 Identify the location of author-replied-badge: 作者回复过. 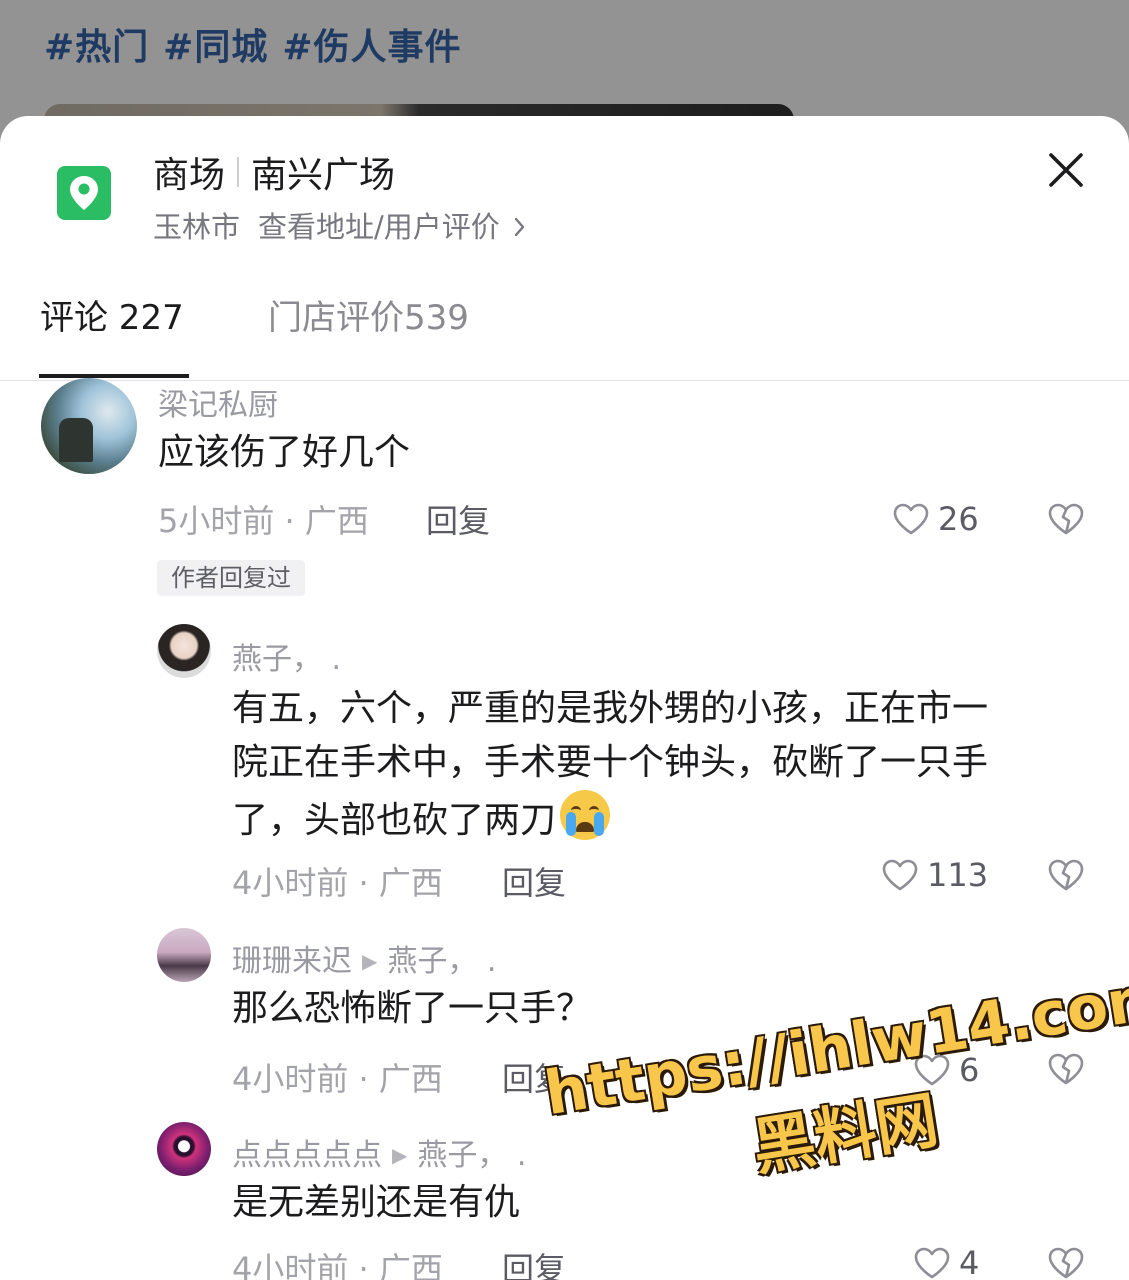
(231, 578).